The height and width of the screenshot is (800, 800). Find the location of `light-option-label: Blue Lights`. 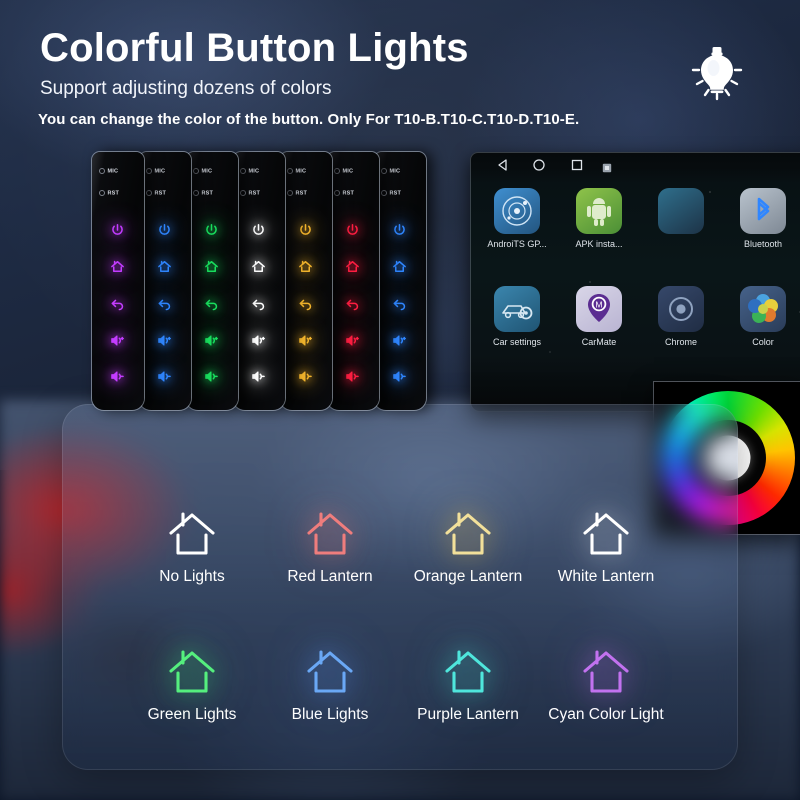

light-option-label: Blue Lights is located at coordinates (330, 714).